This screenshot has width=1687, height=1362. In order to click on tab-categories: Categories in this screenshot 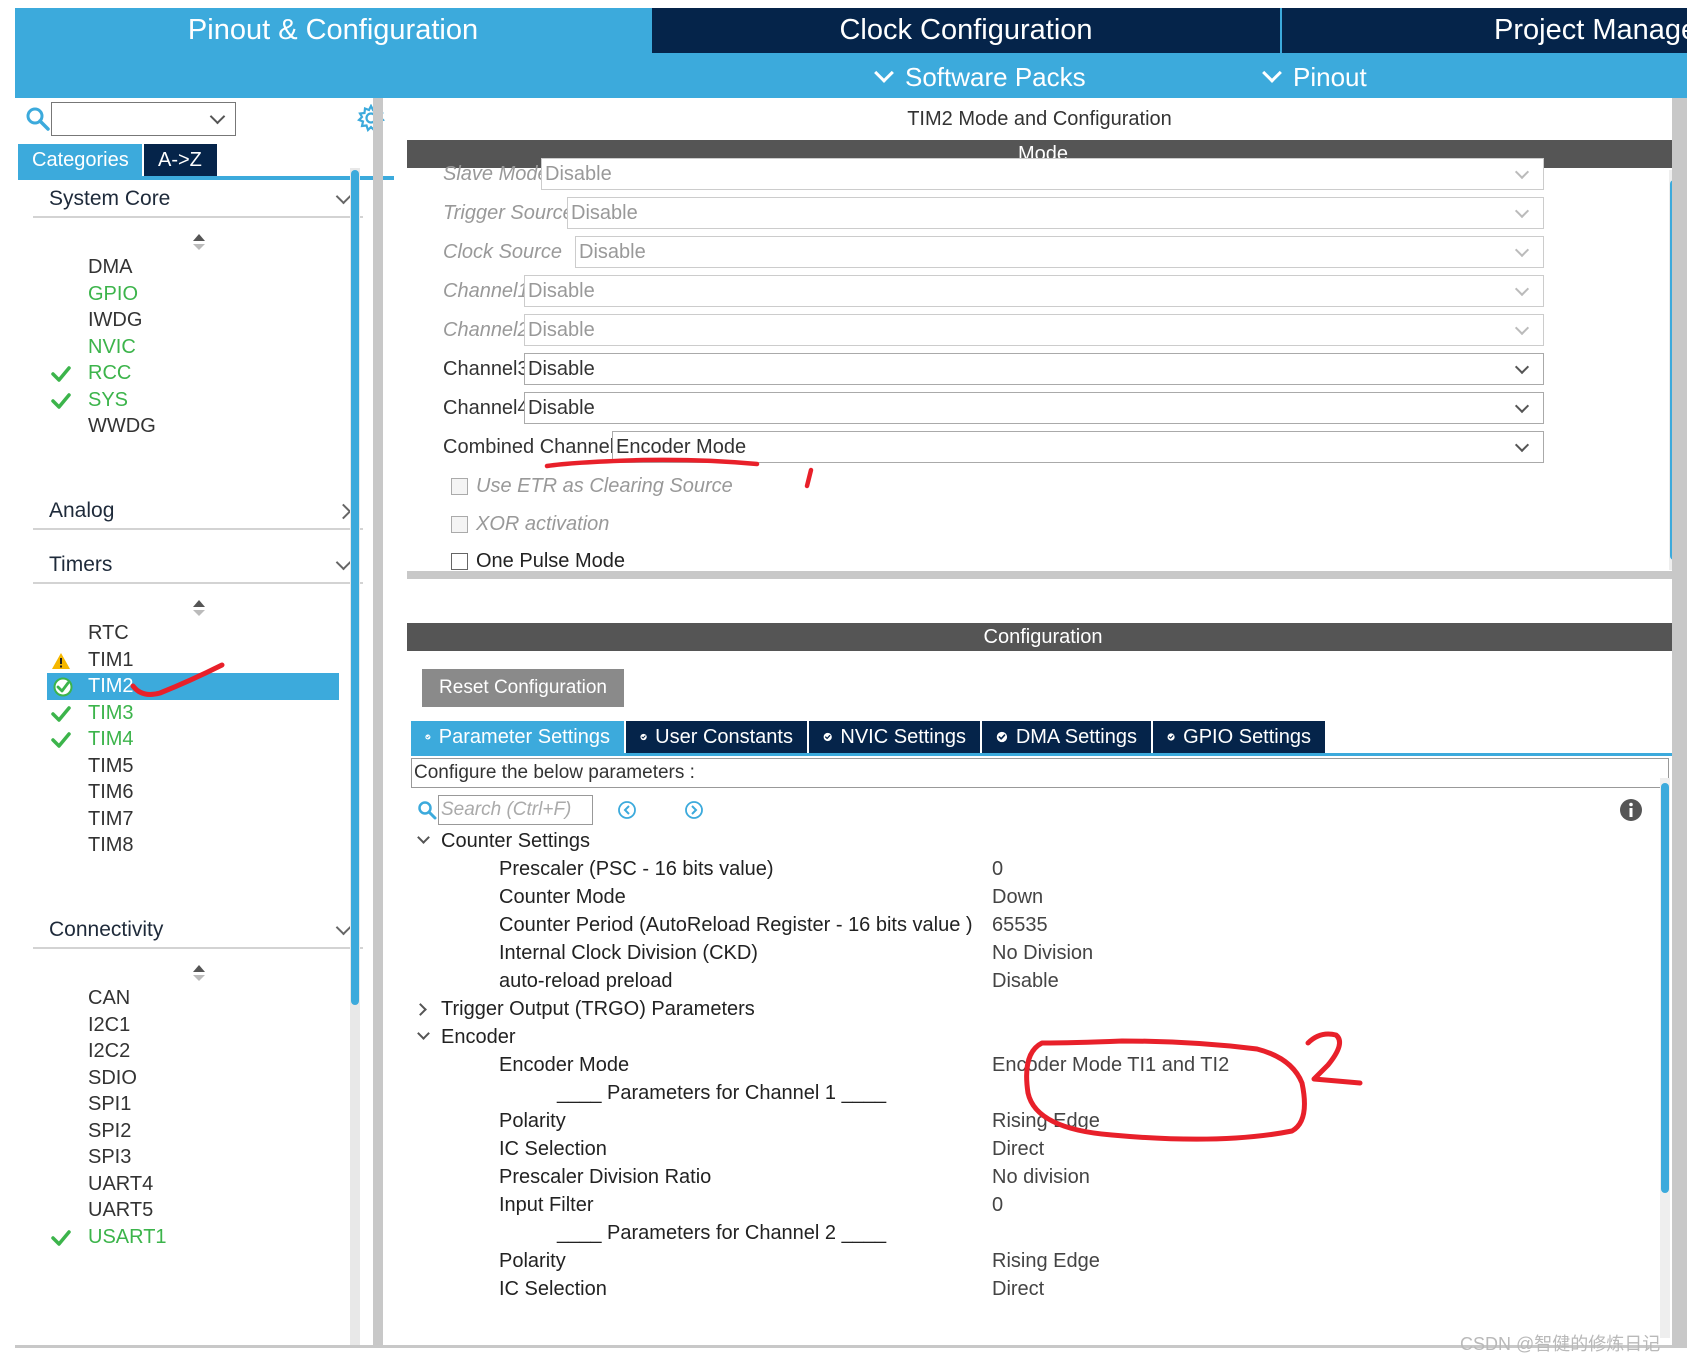, I will do `click(80, 160)`.